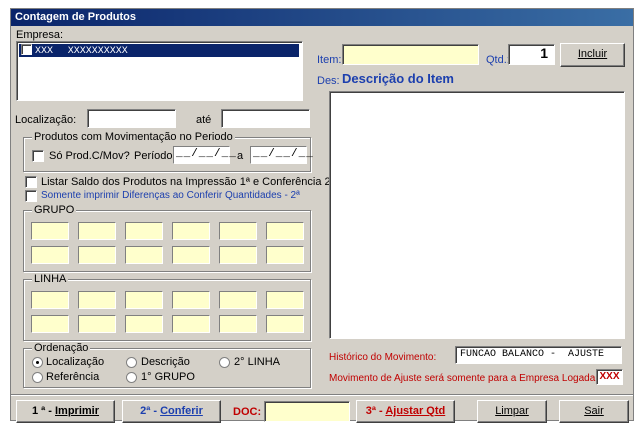 The image size is (639, 426). I want to click on periodo-from-input: __/__/__, so click(204, 155).